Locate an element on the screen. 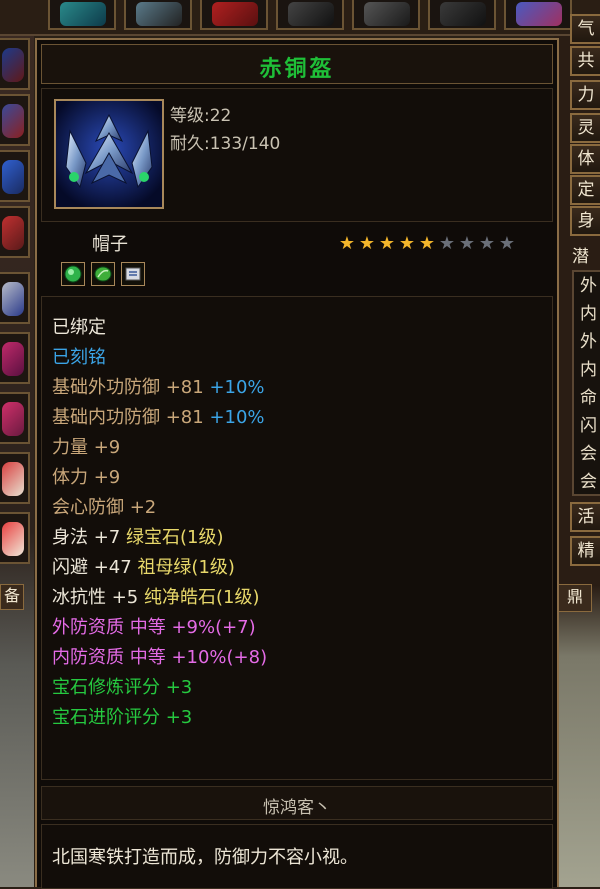 The width and height of the screenshot is (600, 889). right-tab-lower-1: 活 is located at coordinates (585, 517).